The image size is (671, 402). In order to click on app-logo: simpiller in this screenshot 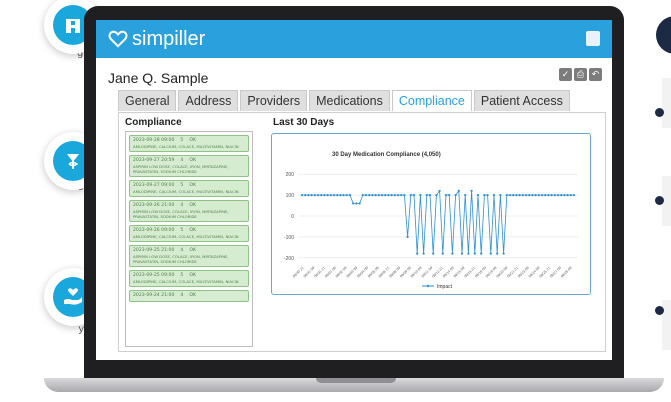, I will do `click(156, 39)`.